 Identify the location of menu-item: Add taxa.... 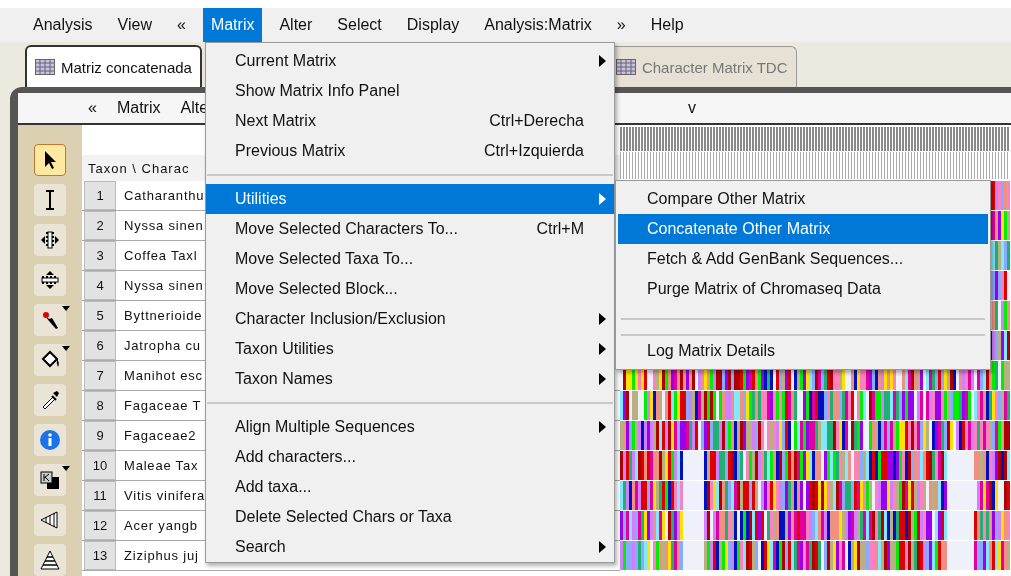
(410, 487).